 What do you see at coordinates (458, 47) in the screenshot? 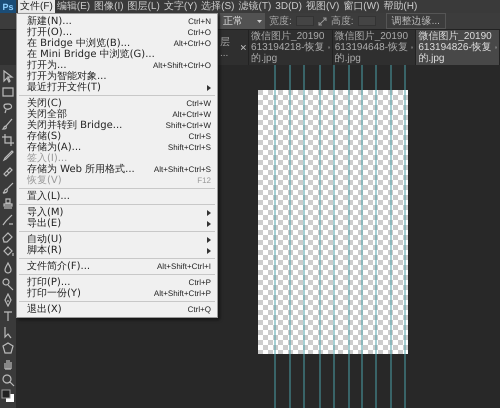
I see `document-tab: 微信图片_20190613194826-恢复的.jpg` at bounding box center [458, 47].